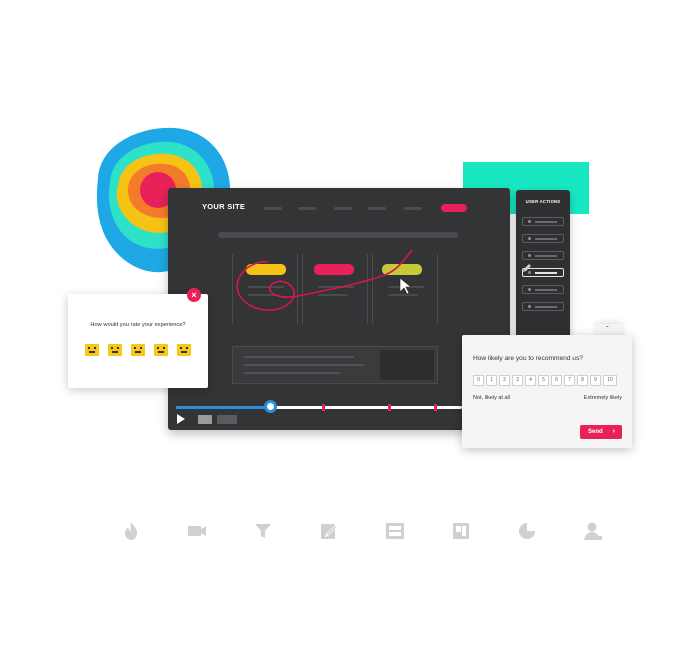 This screenshot has height=670, width=700. What do you see at coordinates (569, 380) in the screenshot?
I see `nps-score-option: 7` at bounding box center [569, 380].